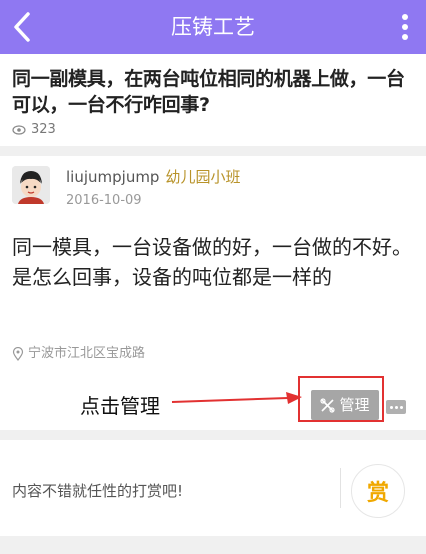 Image resolution: width=426 pixels, height=554 pixels. What do you see at coordinates (43, 129) in the screenshot?
I see `view-count-value: 323` at bounding box center [43, 129].